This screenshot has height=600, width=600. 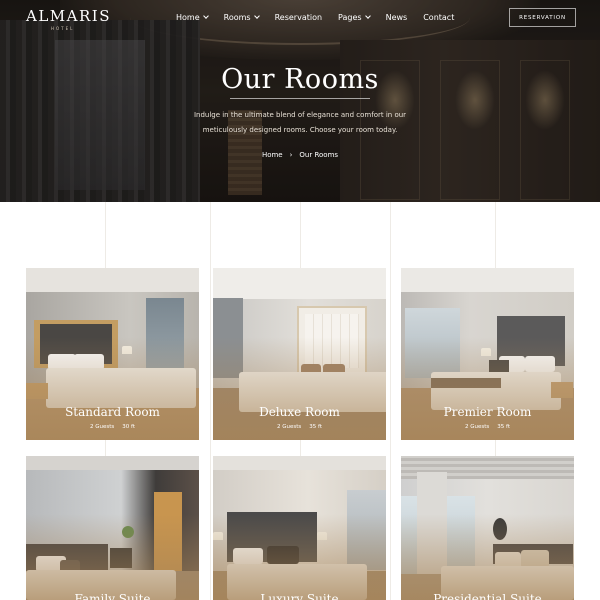 What do you see at coordinates (129, 427) in the screenshot?
I see `room-size: 30 ft` at bounding box center [129, 427].